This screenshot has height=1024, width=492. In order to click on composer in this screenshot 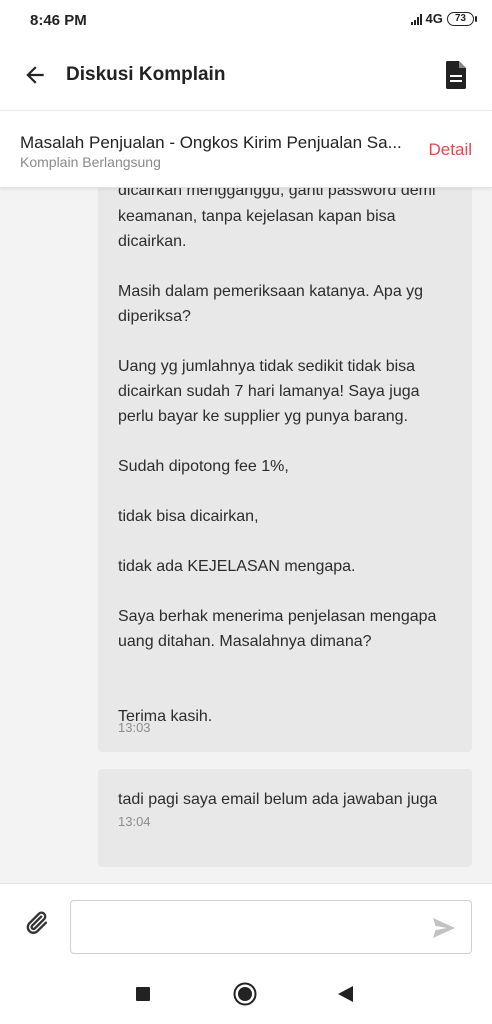, I will do `click(246, 923)`.